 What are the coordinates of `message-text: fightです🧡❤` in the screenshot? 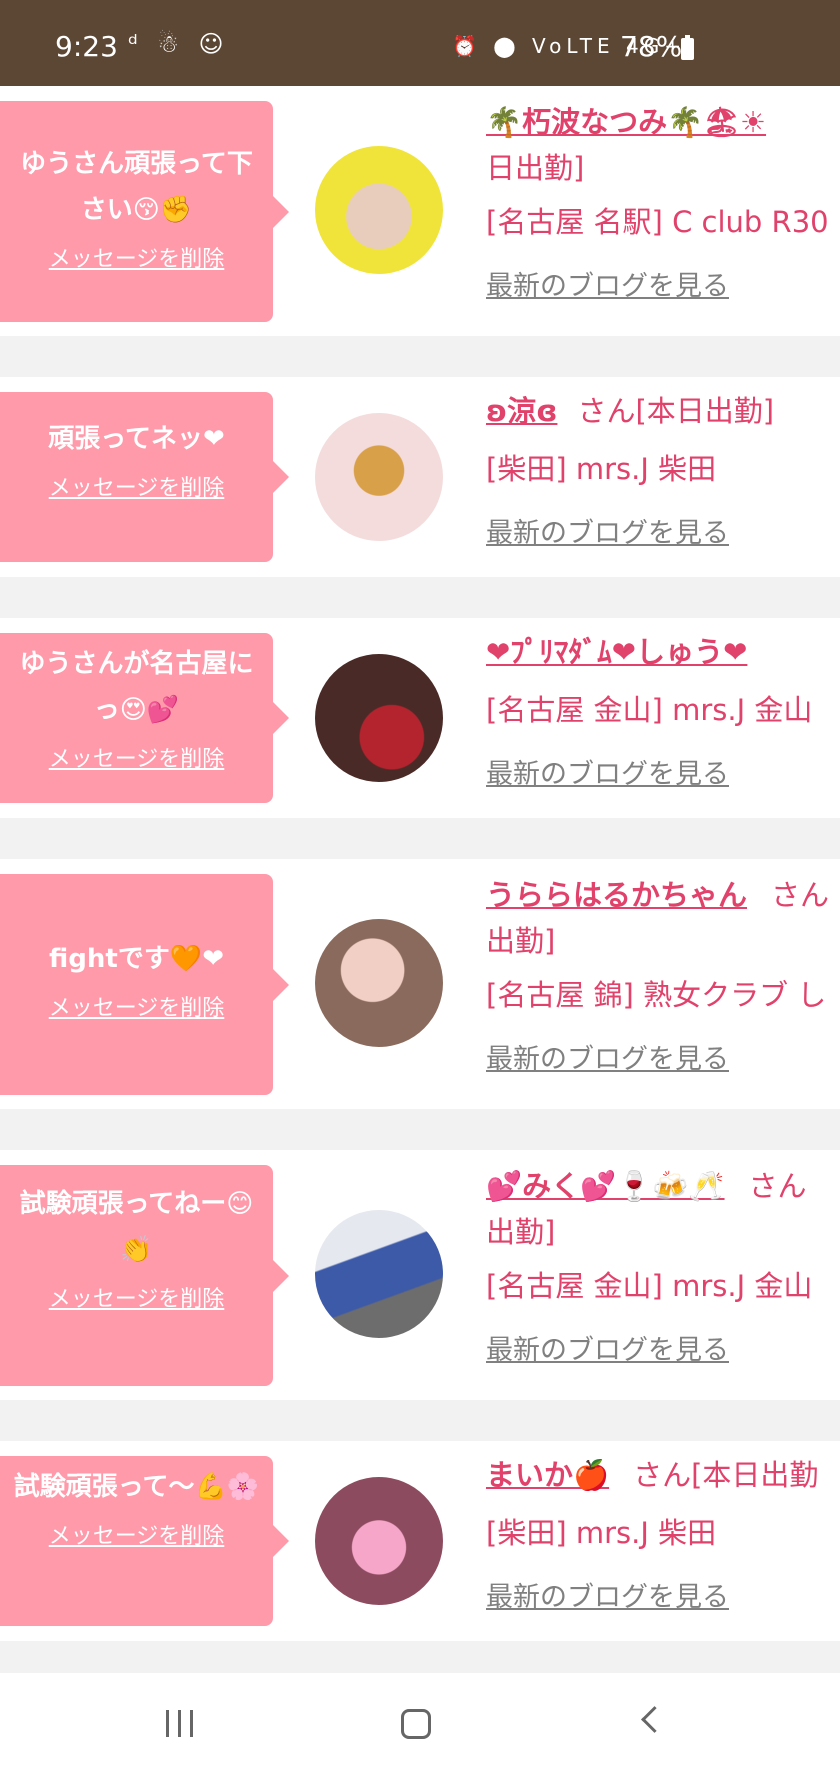 It's located at (136, 959).